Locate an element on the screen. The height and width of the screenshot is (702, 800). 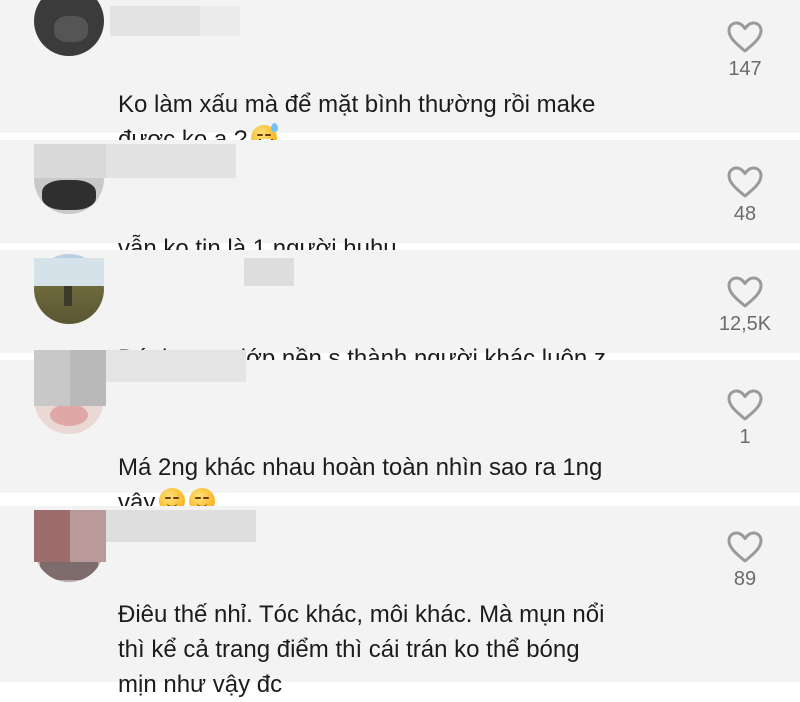
like-button: 1 is located at coordinates (745, 418).